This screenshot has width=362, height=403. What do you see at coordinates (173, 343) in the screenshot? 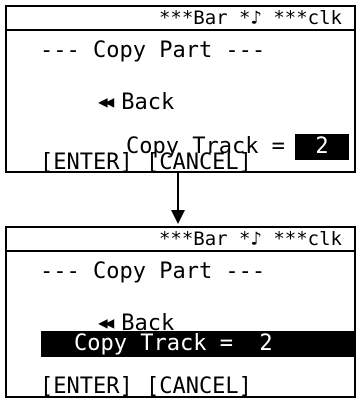
I see `copy-track-text: Copy Track = 2` at bounding box center [173, 343].